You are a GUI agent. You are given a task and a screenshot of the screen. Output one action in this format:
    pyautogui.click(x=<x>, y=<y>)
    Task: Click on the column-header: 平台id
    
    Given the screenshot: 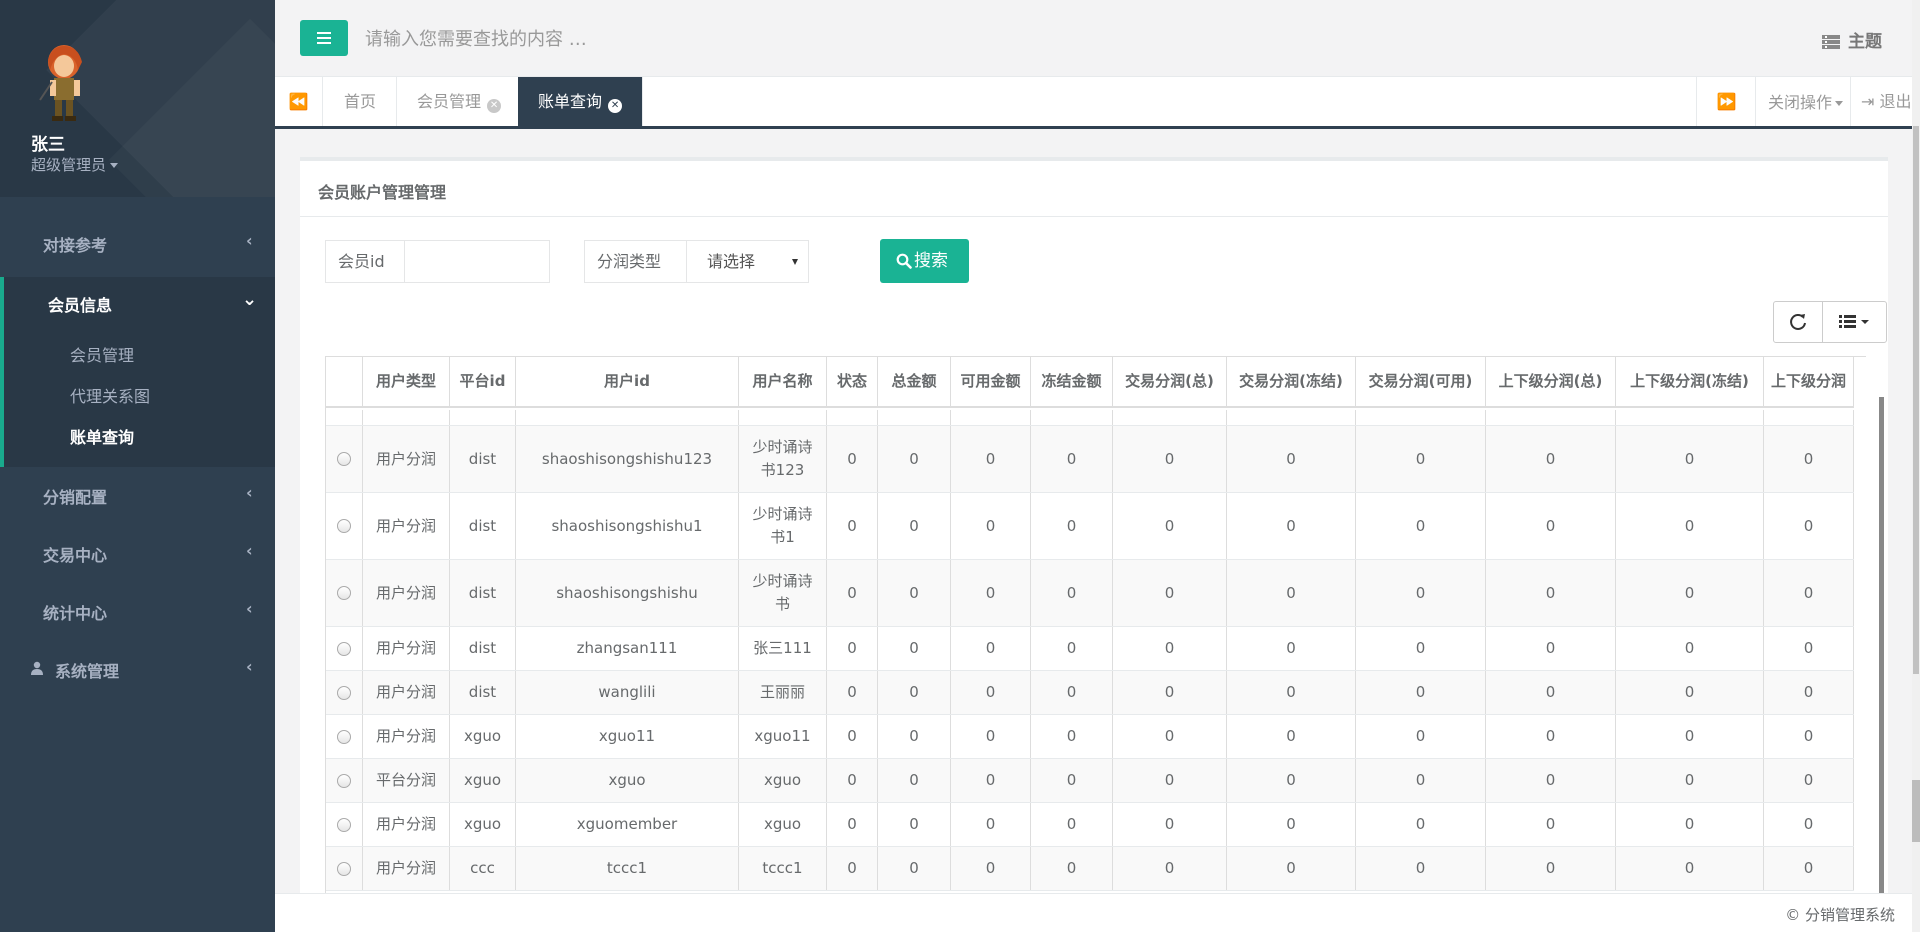 What is the action you would take?
    pyautogui.click(x=483, y=382)
    